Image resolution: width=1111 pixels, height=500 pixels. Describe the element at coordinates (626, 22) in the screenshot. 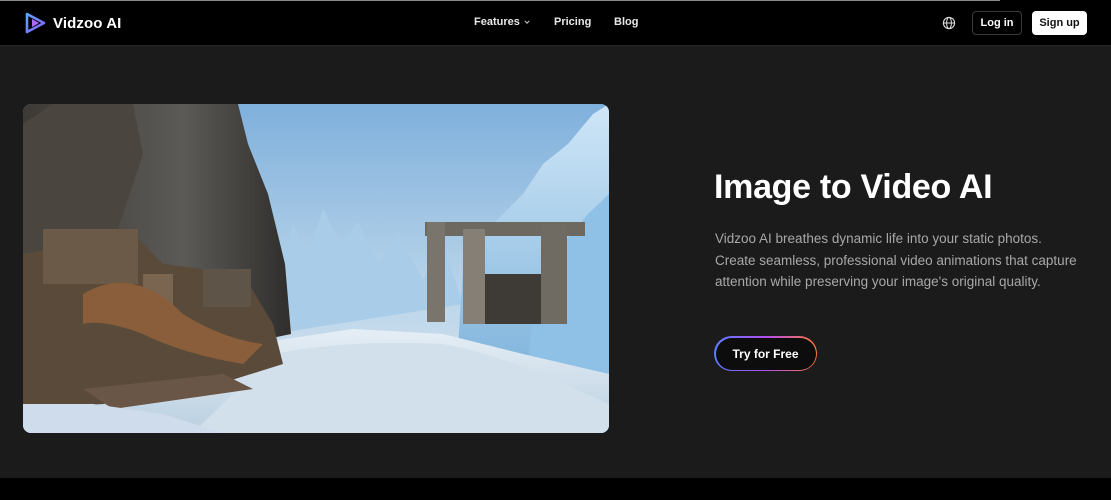

I see `nav-blog: Blog` at that location.